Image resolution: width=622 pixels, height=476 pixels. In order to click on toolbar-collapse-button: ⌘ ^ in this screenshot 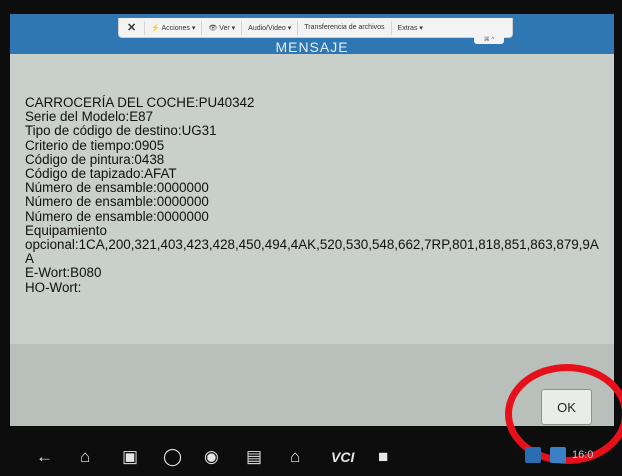, I will do `click(489, 40)`.